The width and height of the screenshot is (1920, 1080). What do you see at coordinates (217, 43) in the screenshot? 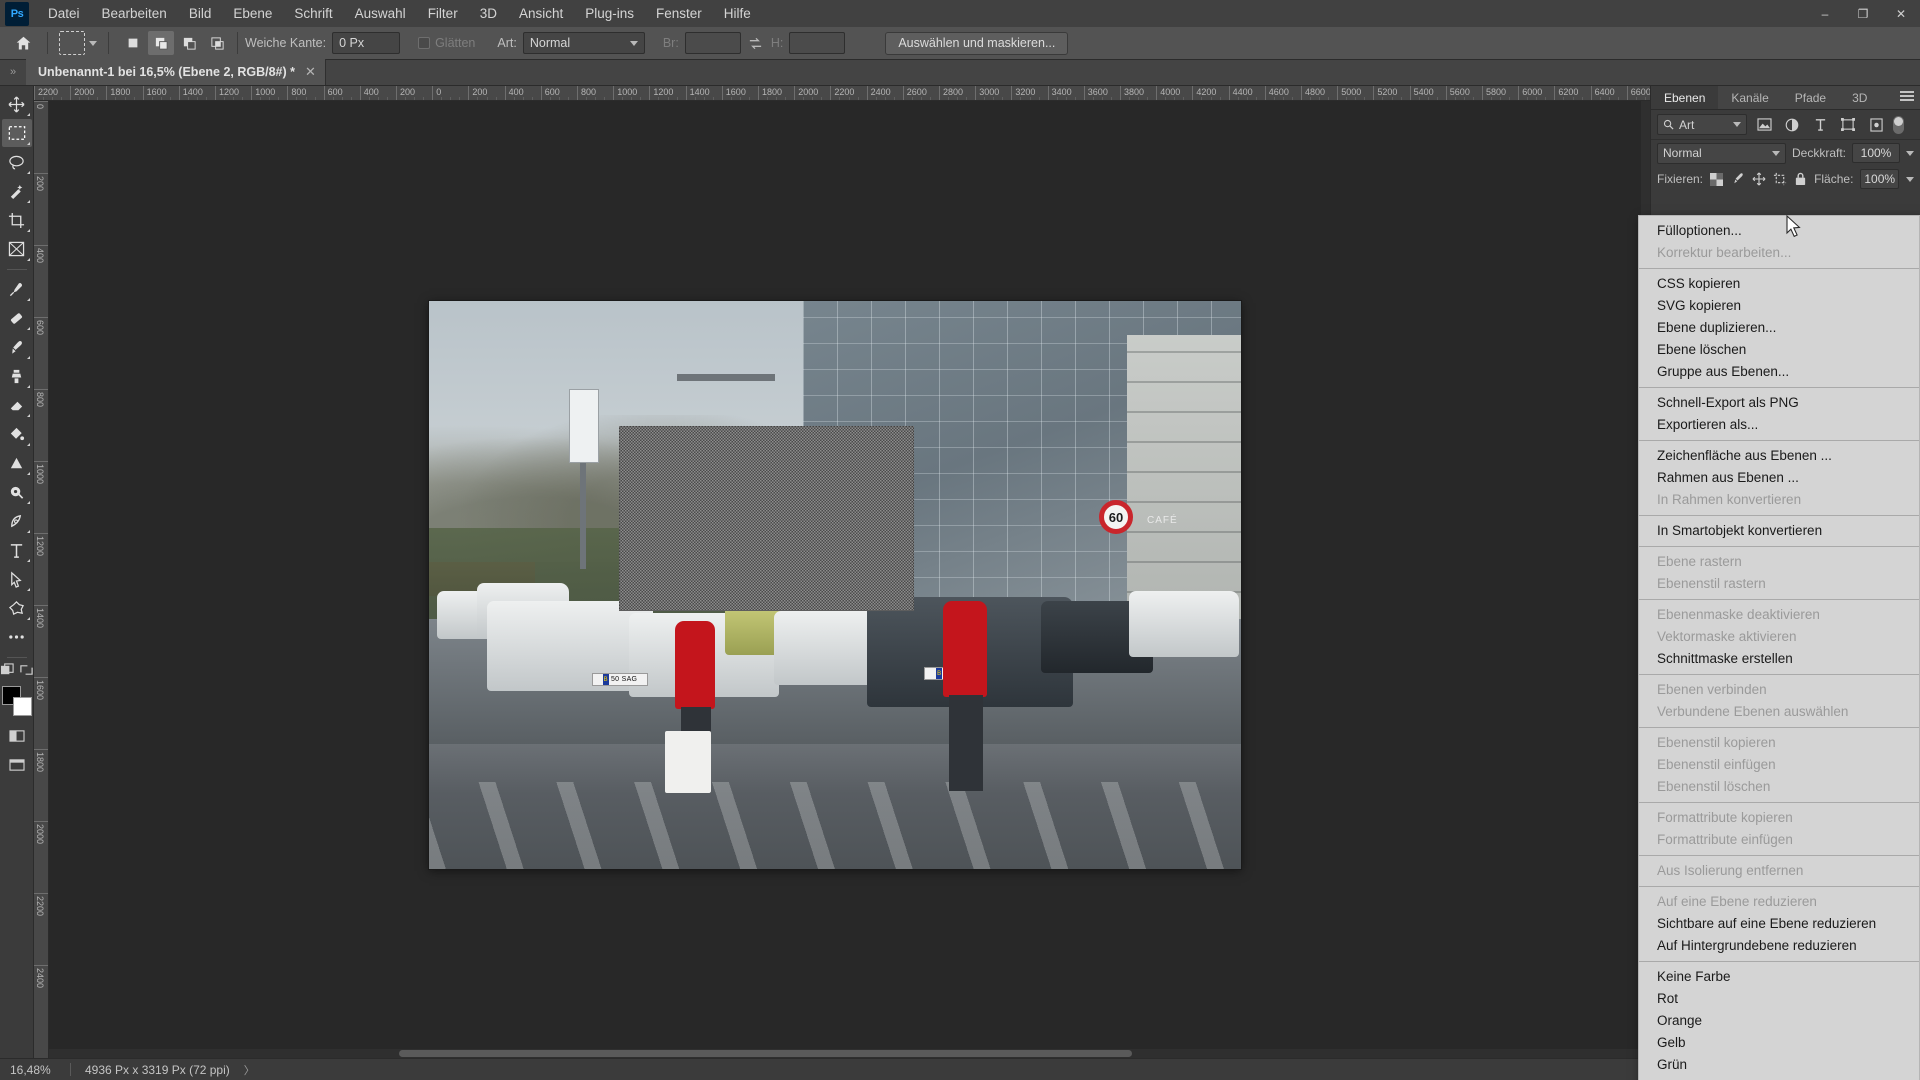
I see `intersect-selection-button` at bounding box center [217, 43].